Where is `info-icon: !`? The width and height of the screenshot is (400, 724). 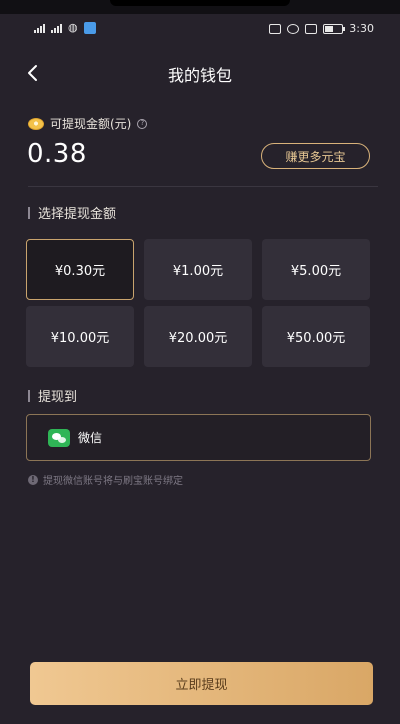
info-icon: ! is located at coordinates (33, 479).